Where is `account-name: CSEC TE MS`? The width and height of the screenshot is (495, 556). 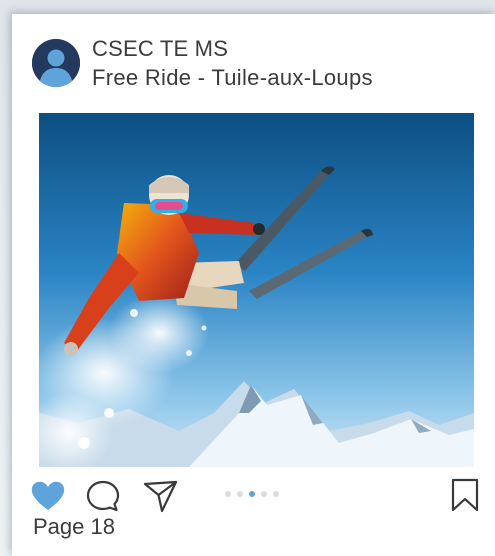 account-name: CSEC TE MS is located at coordinates (160, 49).